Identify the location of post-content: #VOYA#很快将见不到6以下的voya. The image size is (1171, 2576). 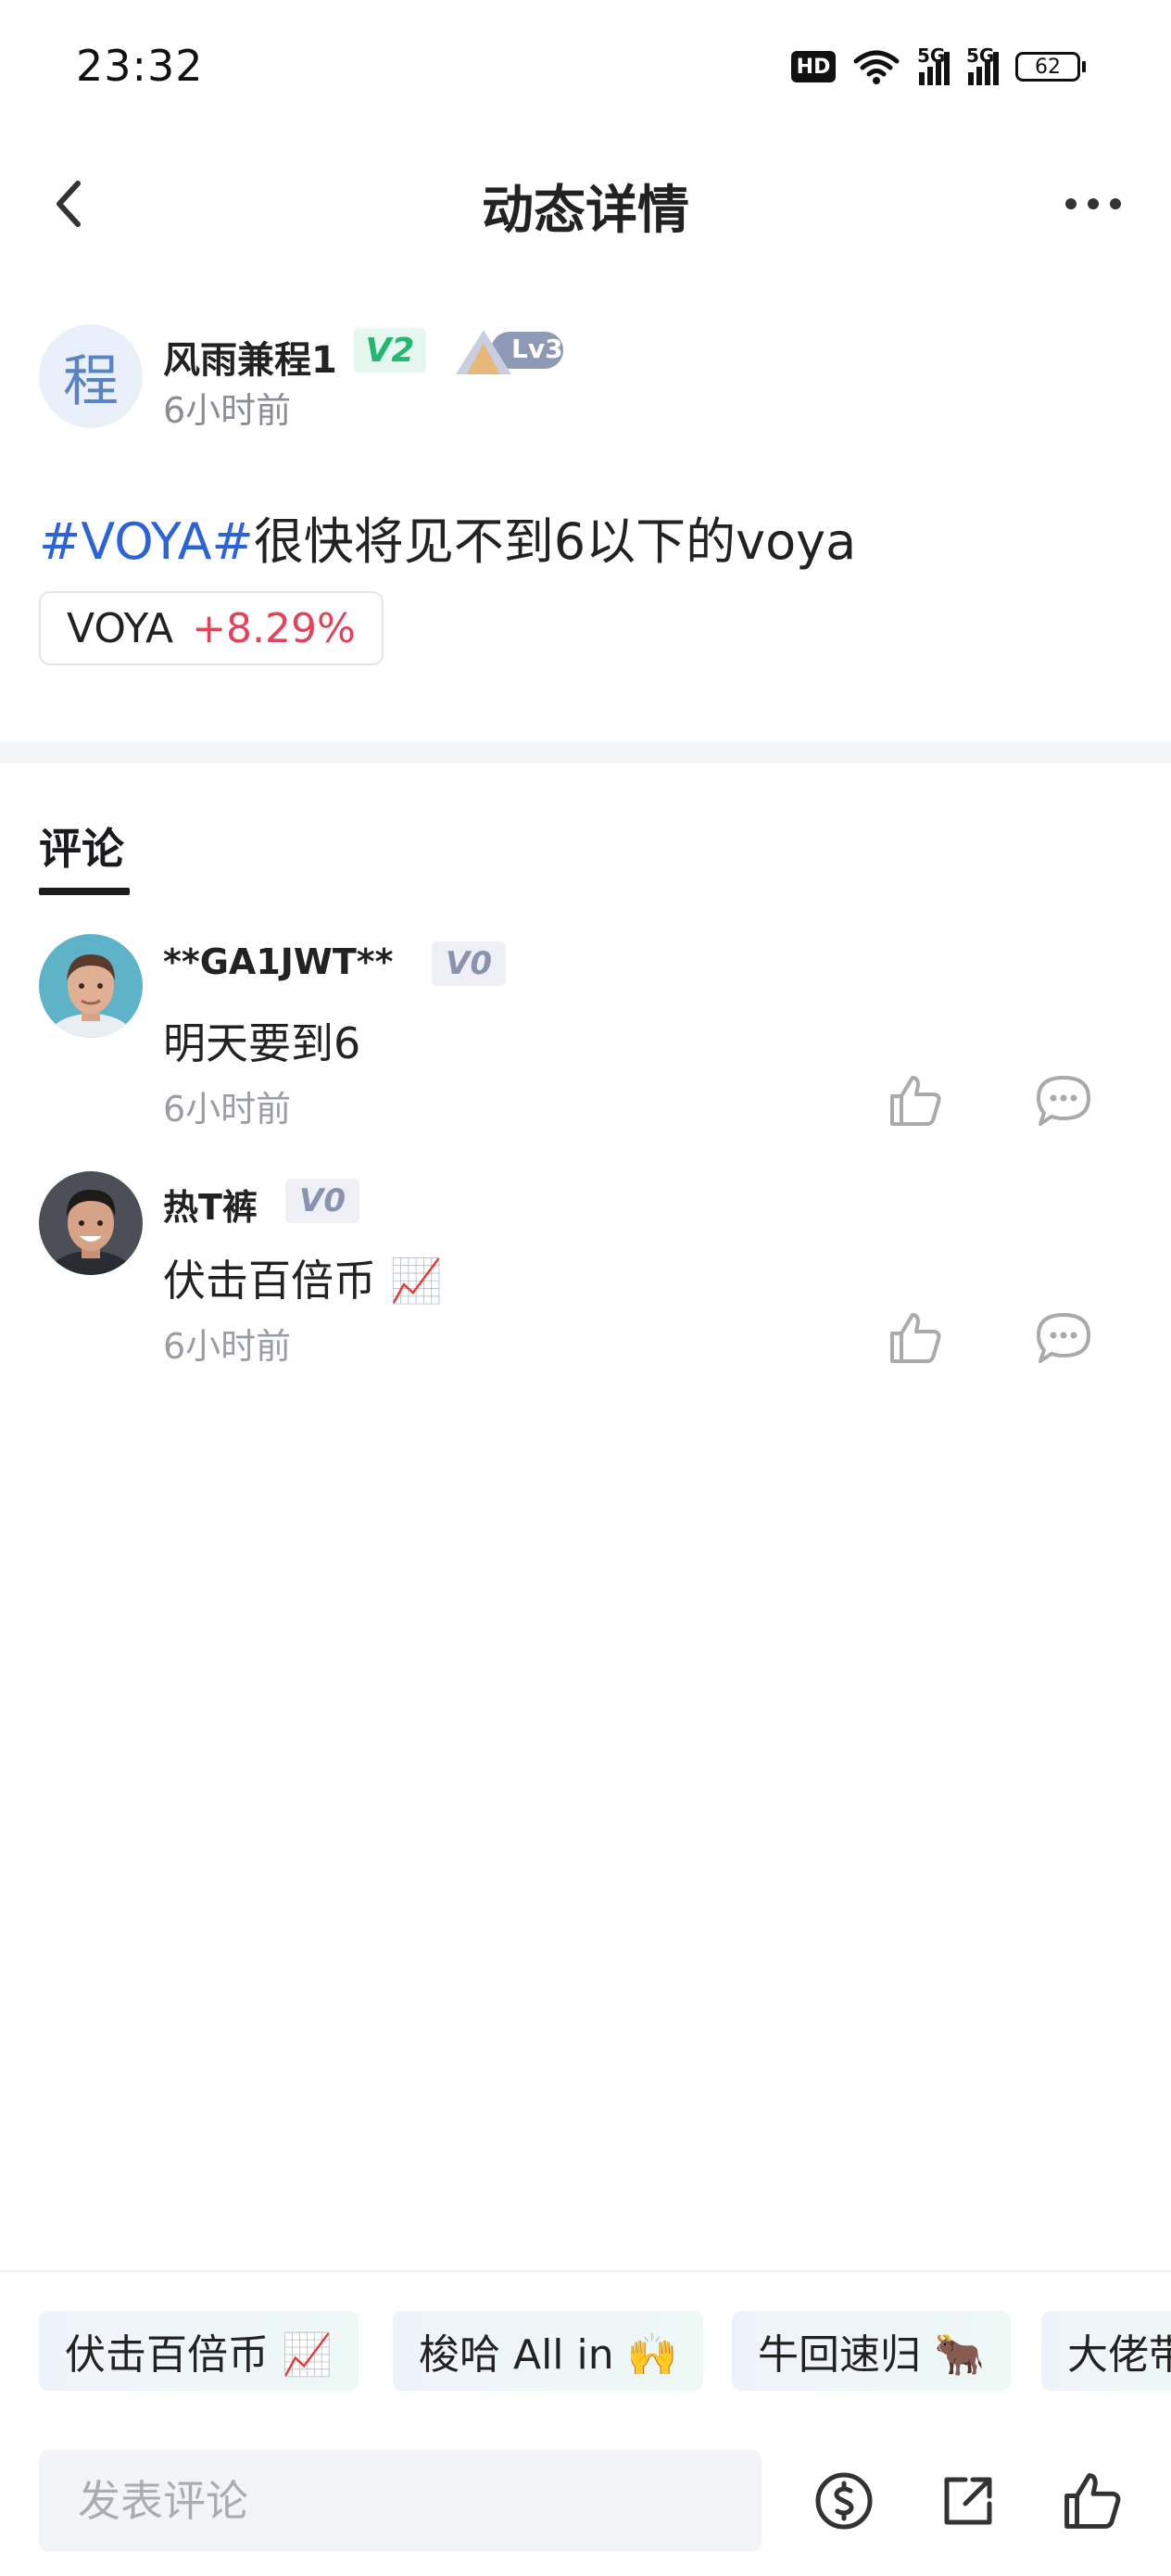
(448, 537).